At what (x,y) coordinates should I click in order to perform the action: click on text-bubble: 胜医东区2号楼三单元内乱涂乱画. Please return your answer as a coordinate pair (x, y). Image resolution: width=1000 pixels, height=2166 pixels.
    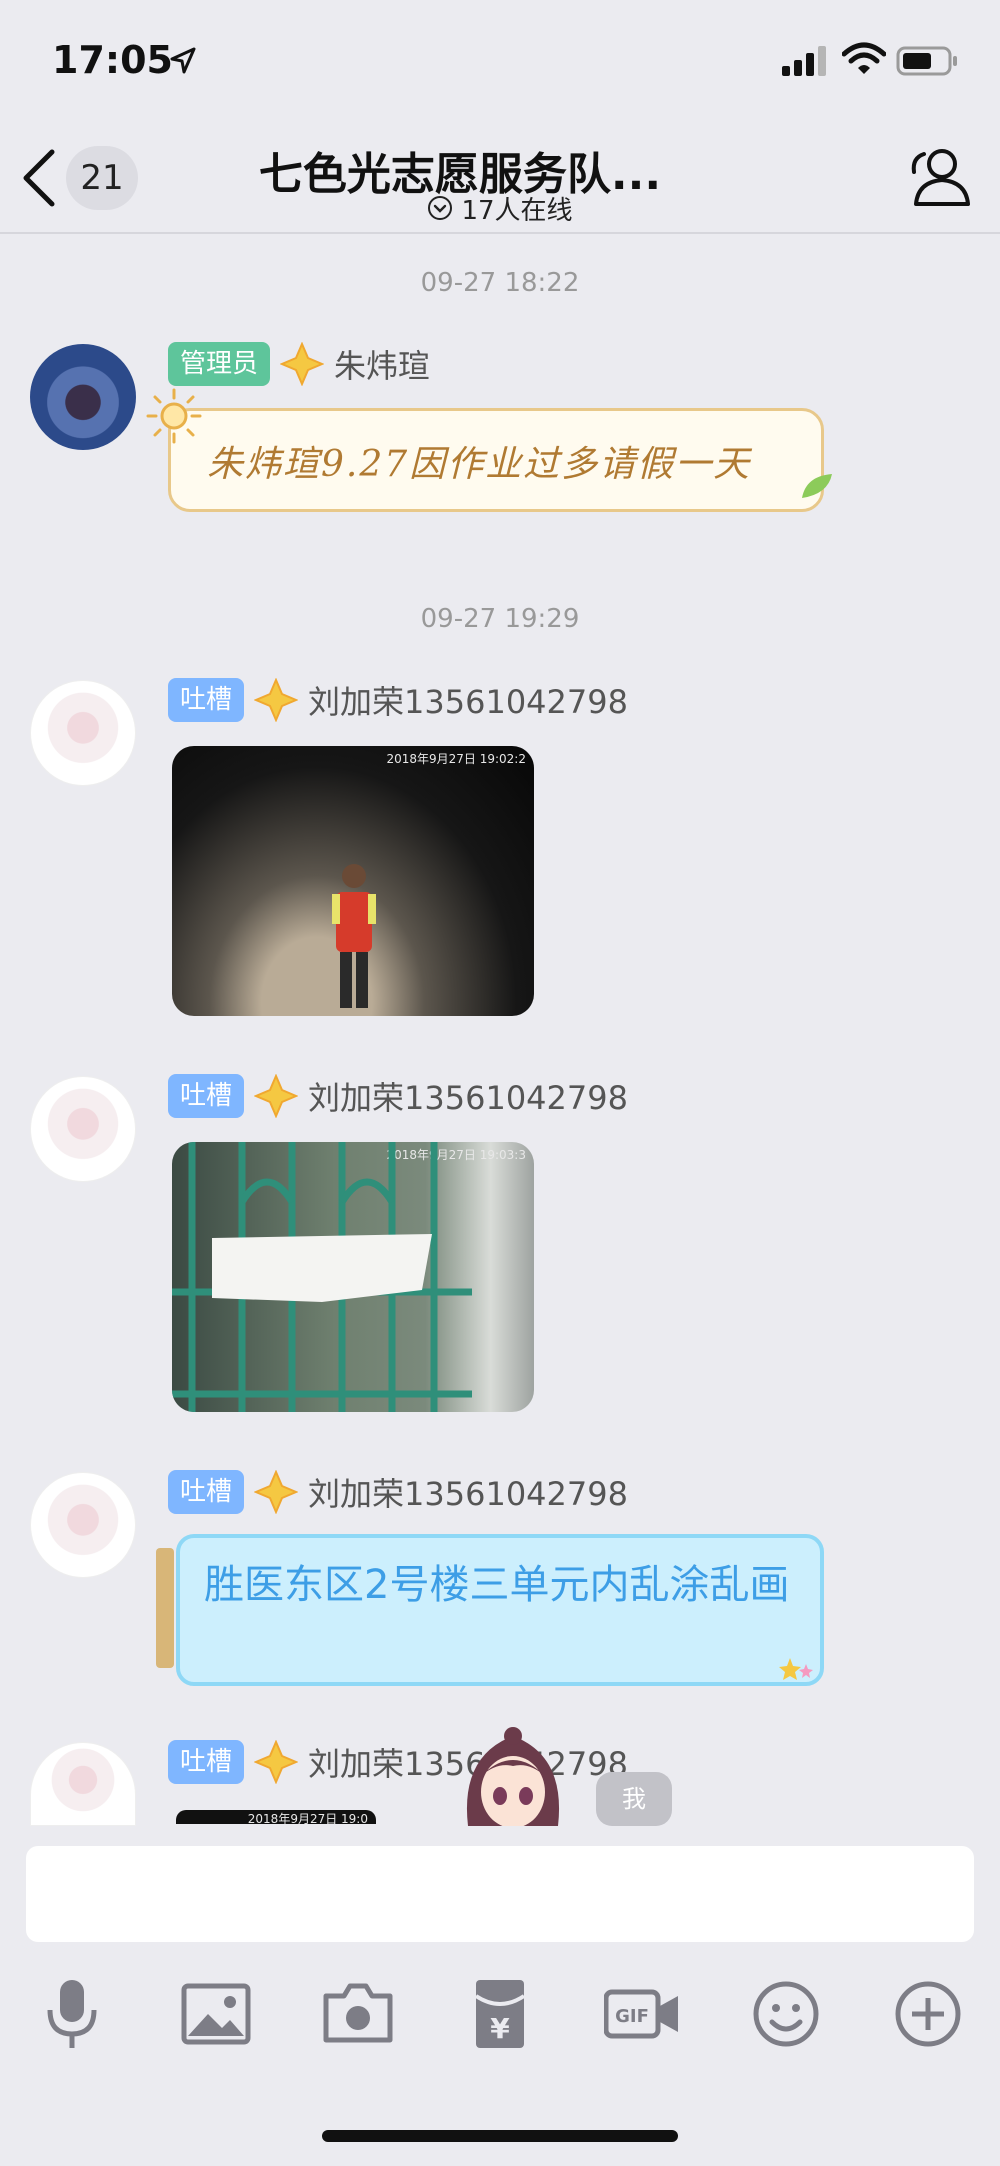
    Looking at the image, I should click on (500, 1610).